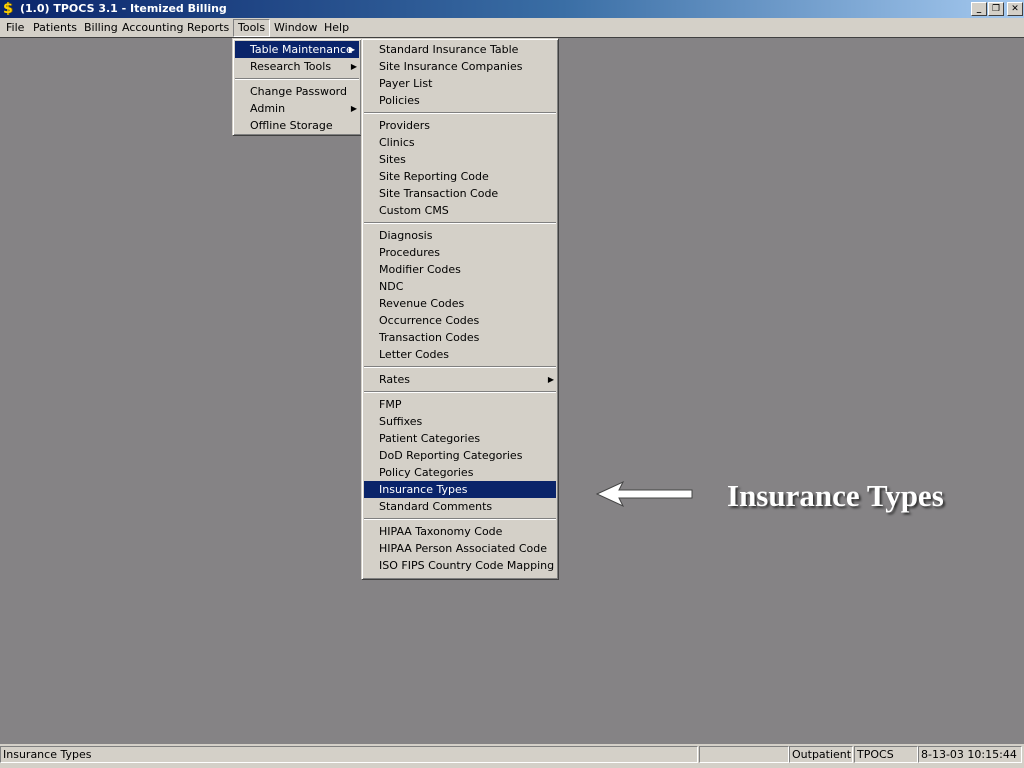 Image resolution: width=1024 pixels, height=768 pixels. I want to click on menu-item-iso-fips-country-code-mapping: ISO FIPS Country Code Mapping, so click(460, 565).